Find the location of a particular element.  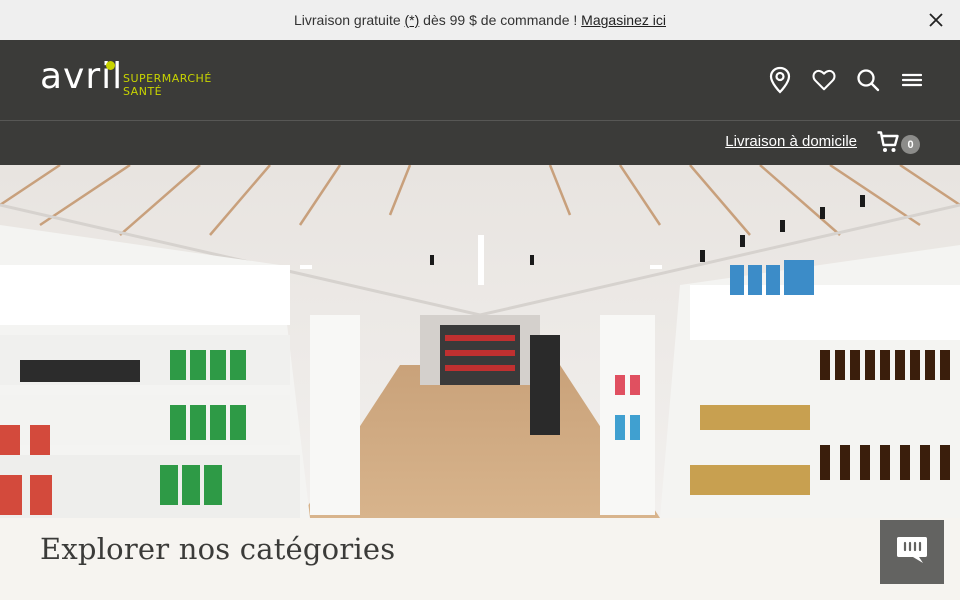

shop-now-link: Magasinez ici is located at coordinates (623, 20).